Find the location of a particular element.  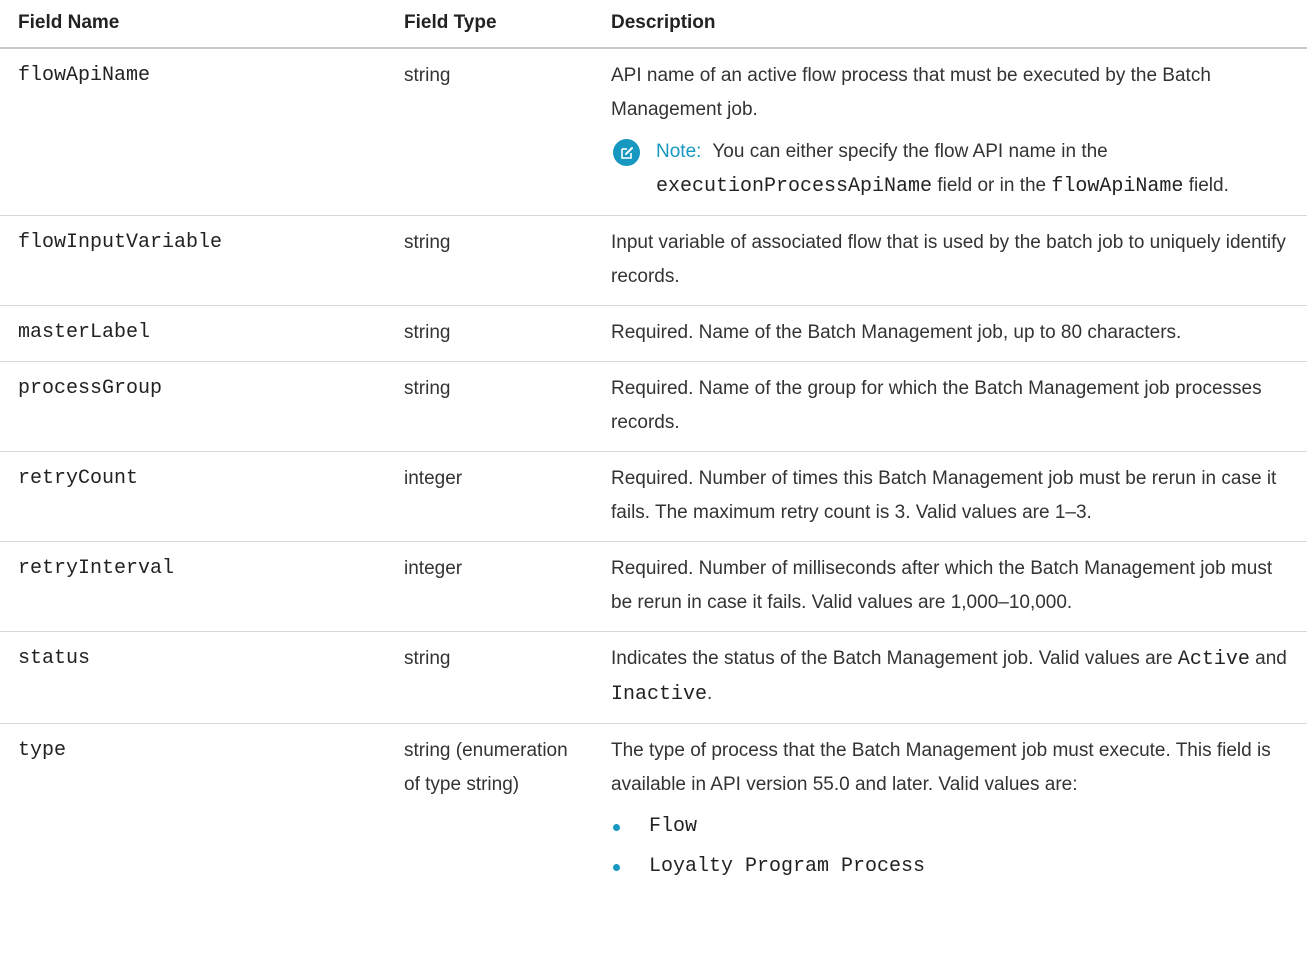

note-text: field. is located at coordinates (1208, 185).